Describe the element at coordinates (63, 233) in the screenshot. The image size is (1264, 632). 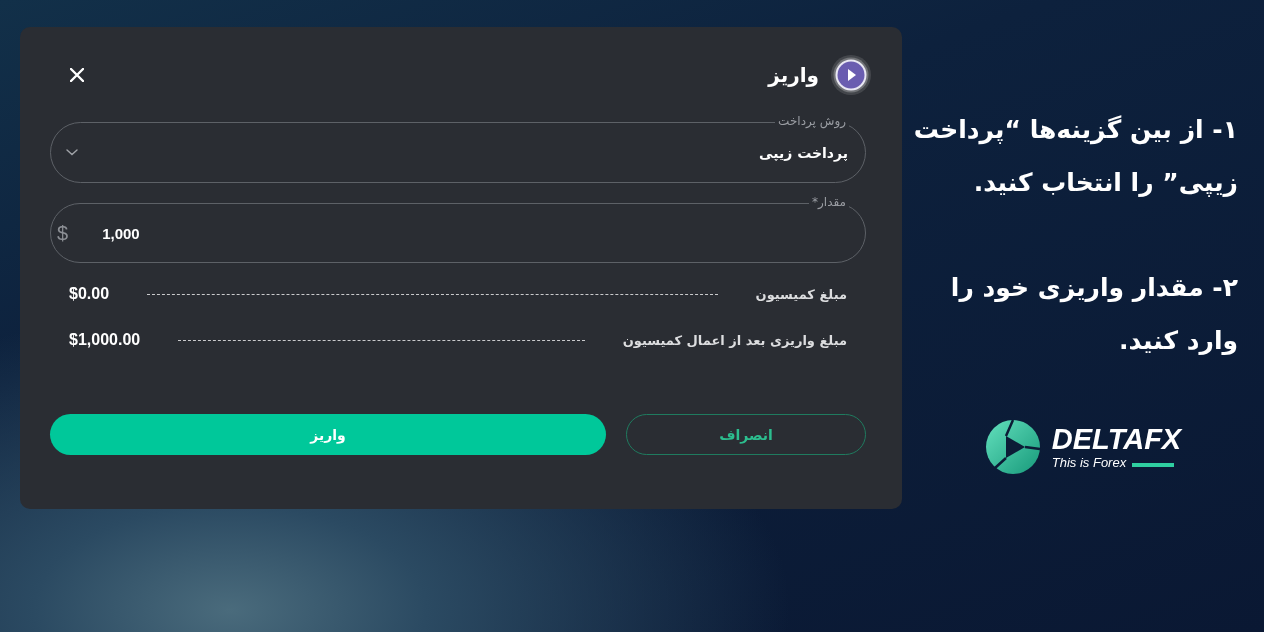
I see `currency-symbol: $` at that location.